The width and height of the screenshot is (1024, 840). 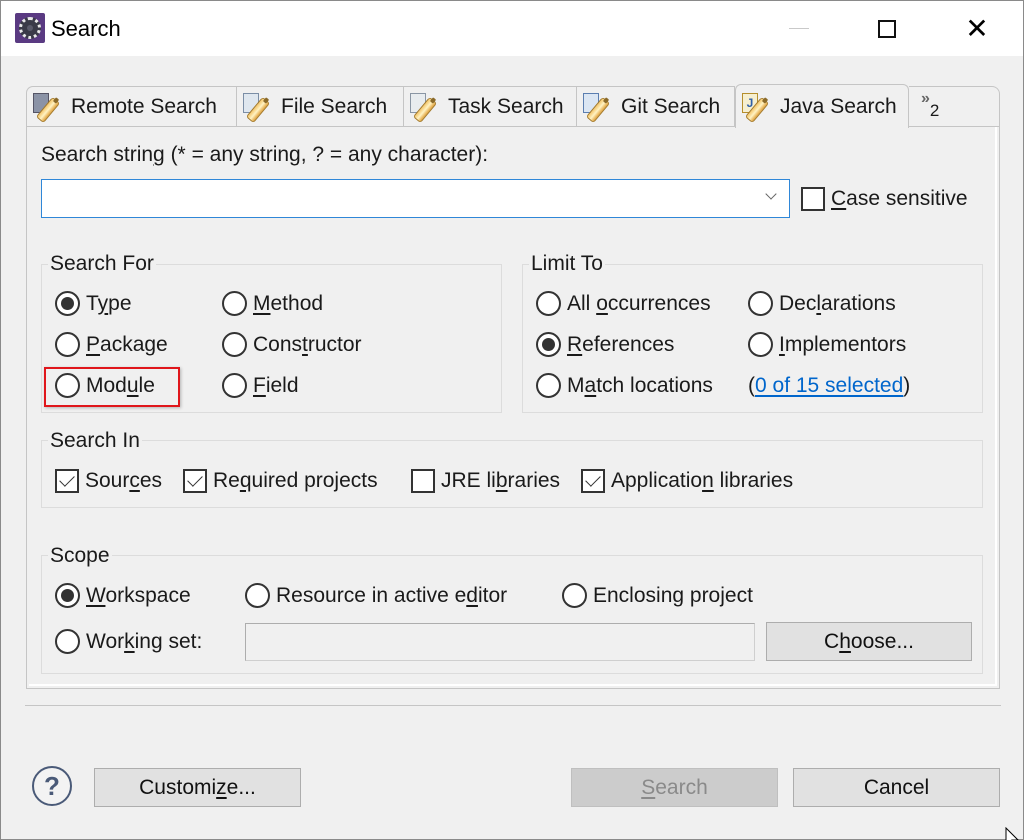 I want to click on radio-declarations: Declarations, so click(x=822, y=303).